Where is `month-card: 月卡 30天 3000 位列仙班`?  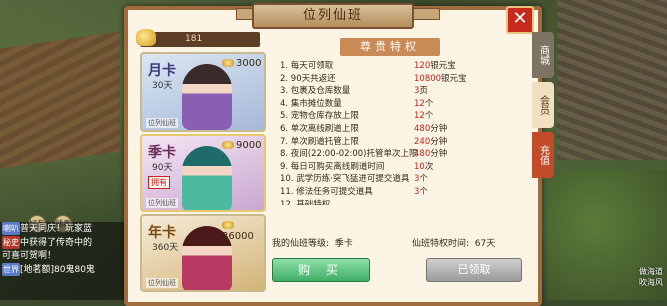 month-card: 月卡 30天 3000 位列仙班 is located at coordinates (203, 92).